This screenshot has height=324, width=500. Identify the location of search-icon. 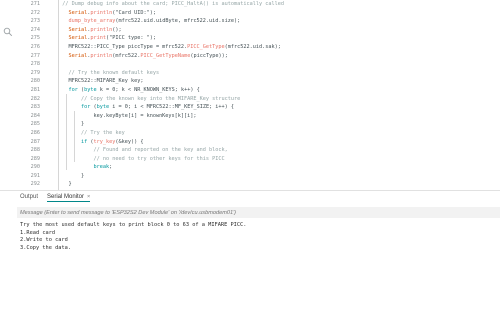
(8, 29).